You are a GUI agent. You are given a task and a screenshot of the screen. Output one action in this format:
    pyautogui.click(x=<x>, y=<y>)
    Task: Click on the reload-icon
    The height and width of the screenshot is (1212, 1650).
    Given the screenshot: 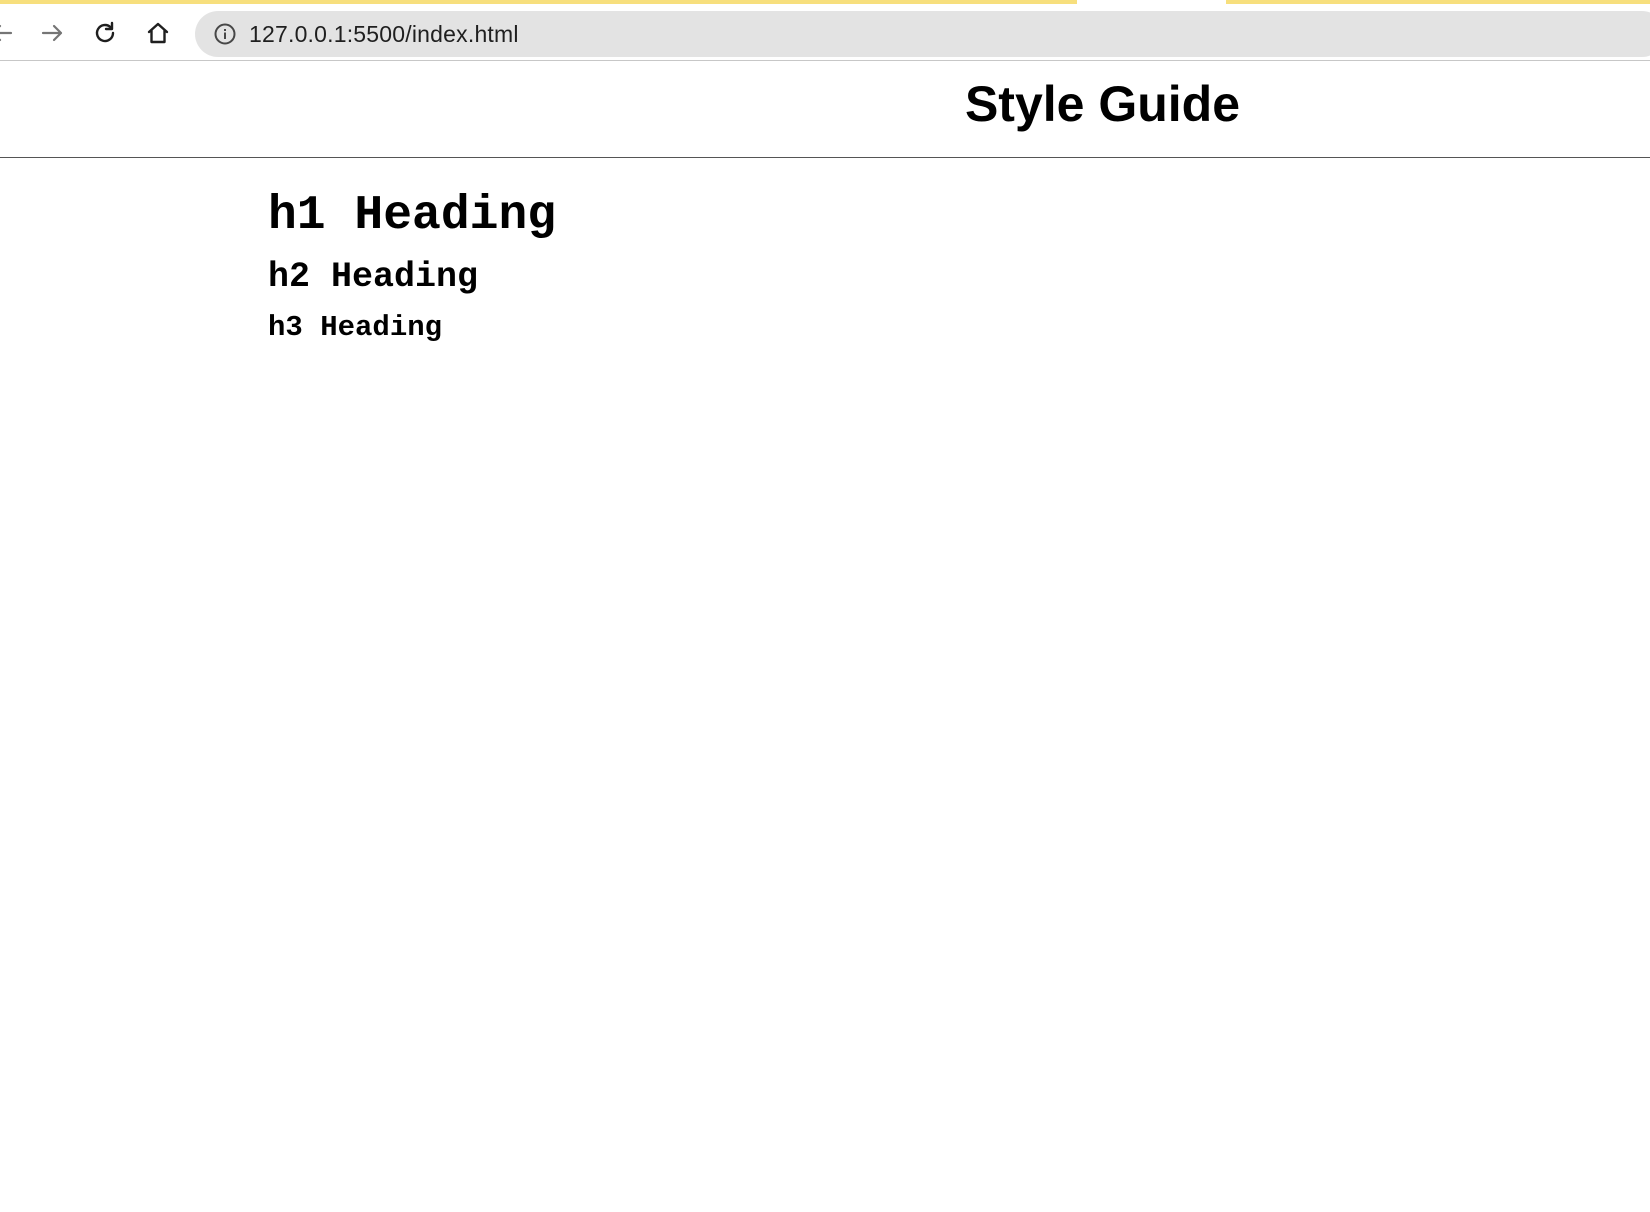 What is the action you would take?
    pyautogui.click(x=105, y=33)
    